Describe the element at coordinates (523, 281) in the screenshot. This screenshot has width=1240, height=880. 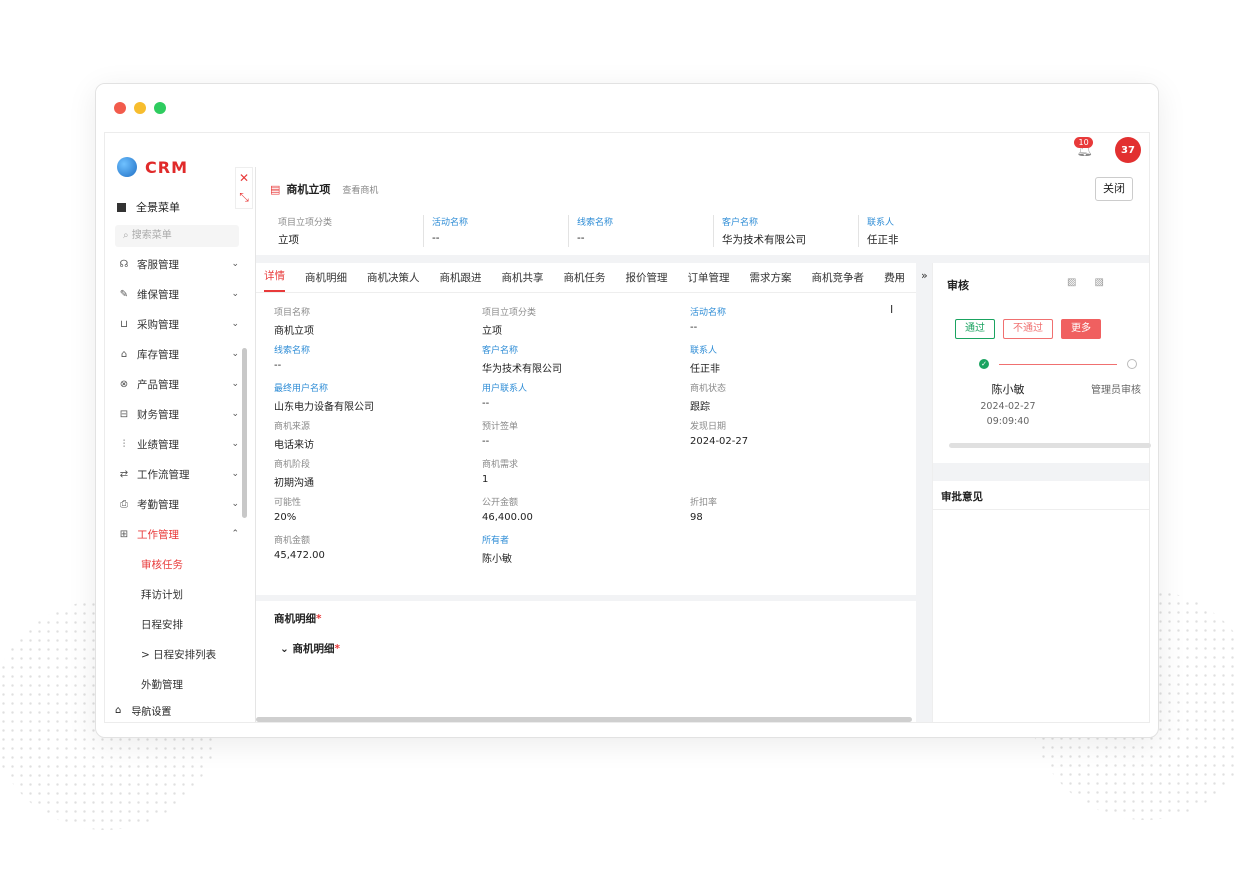
I see `tab: 商机共享` at that location.